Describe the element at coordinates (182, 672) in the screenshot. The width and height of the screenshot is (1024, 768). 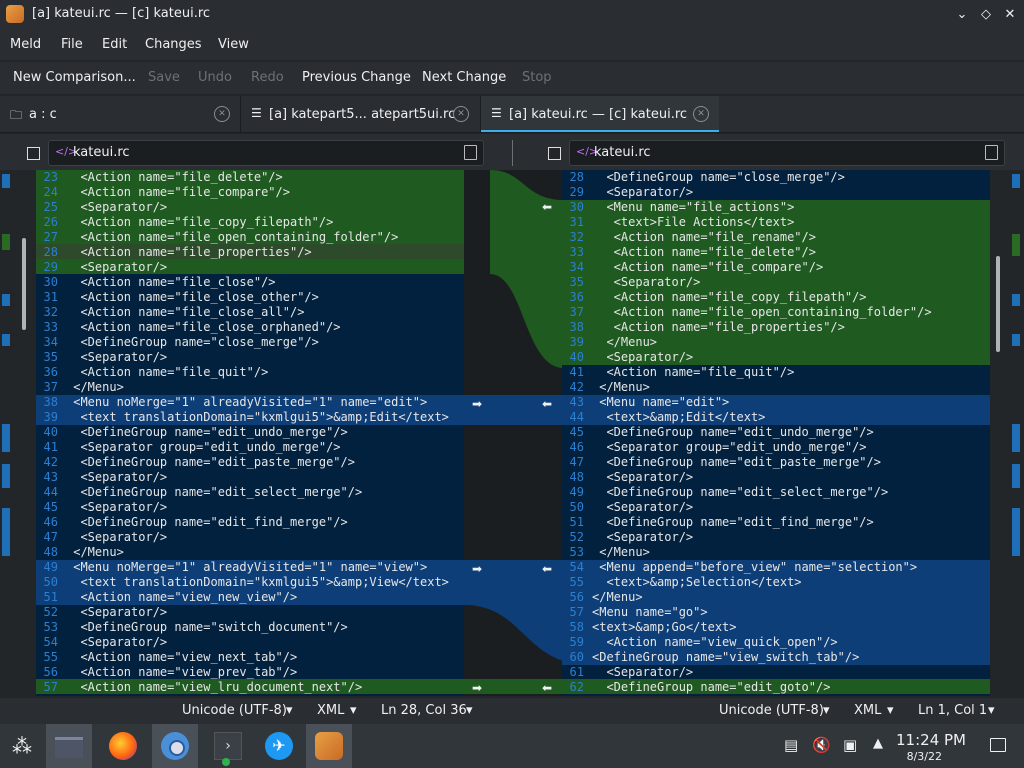
I see `line-text: <Action name="view_prev_tab"/>` at that location.